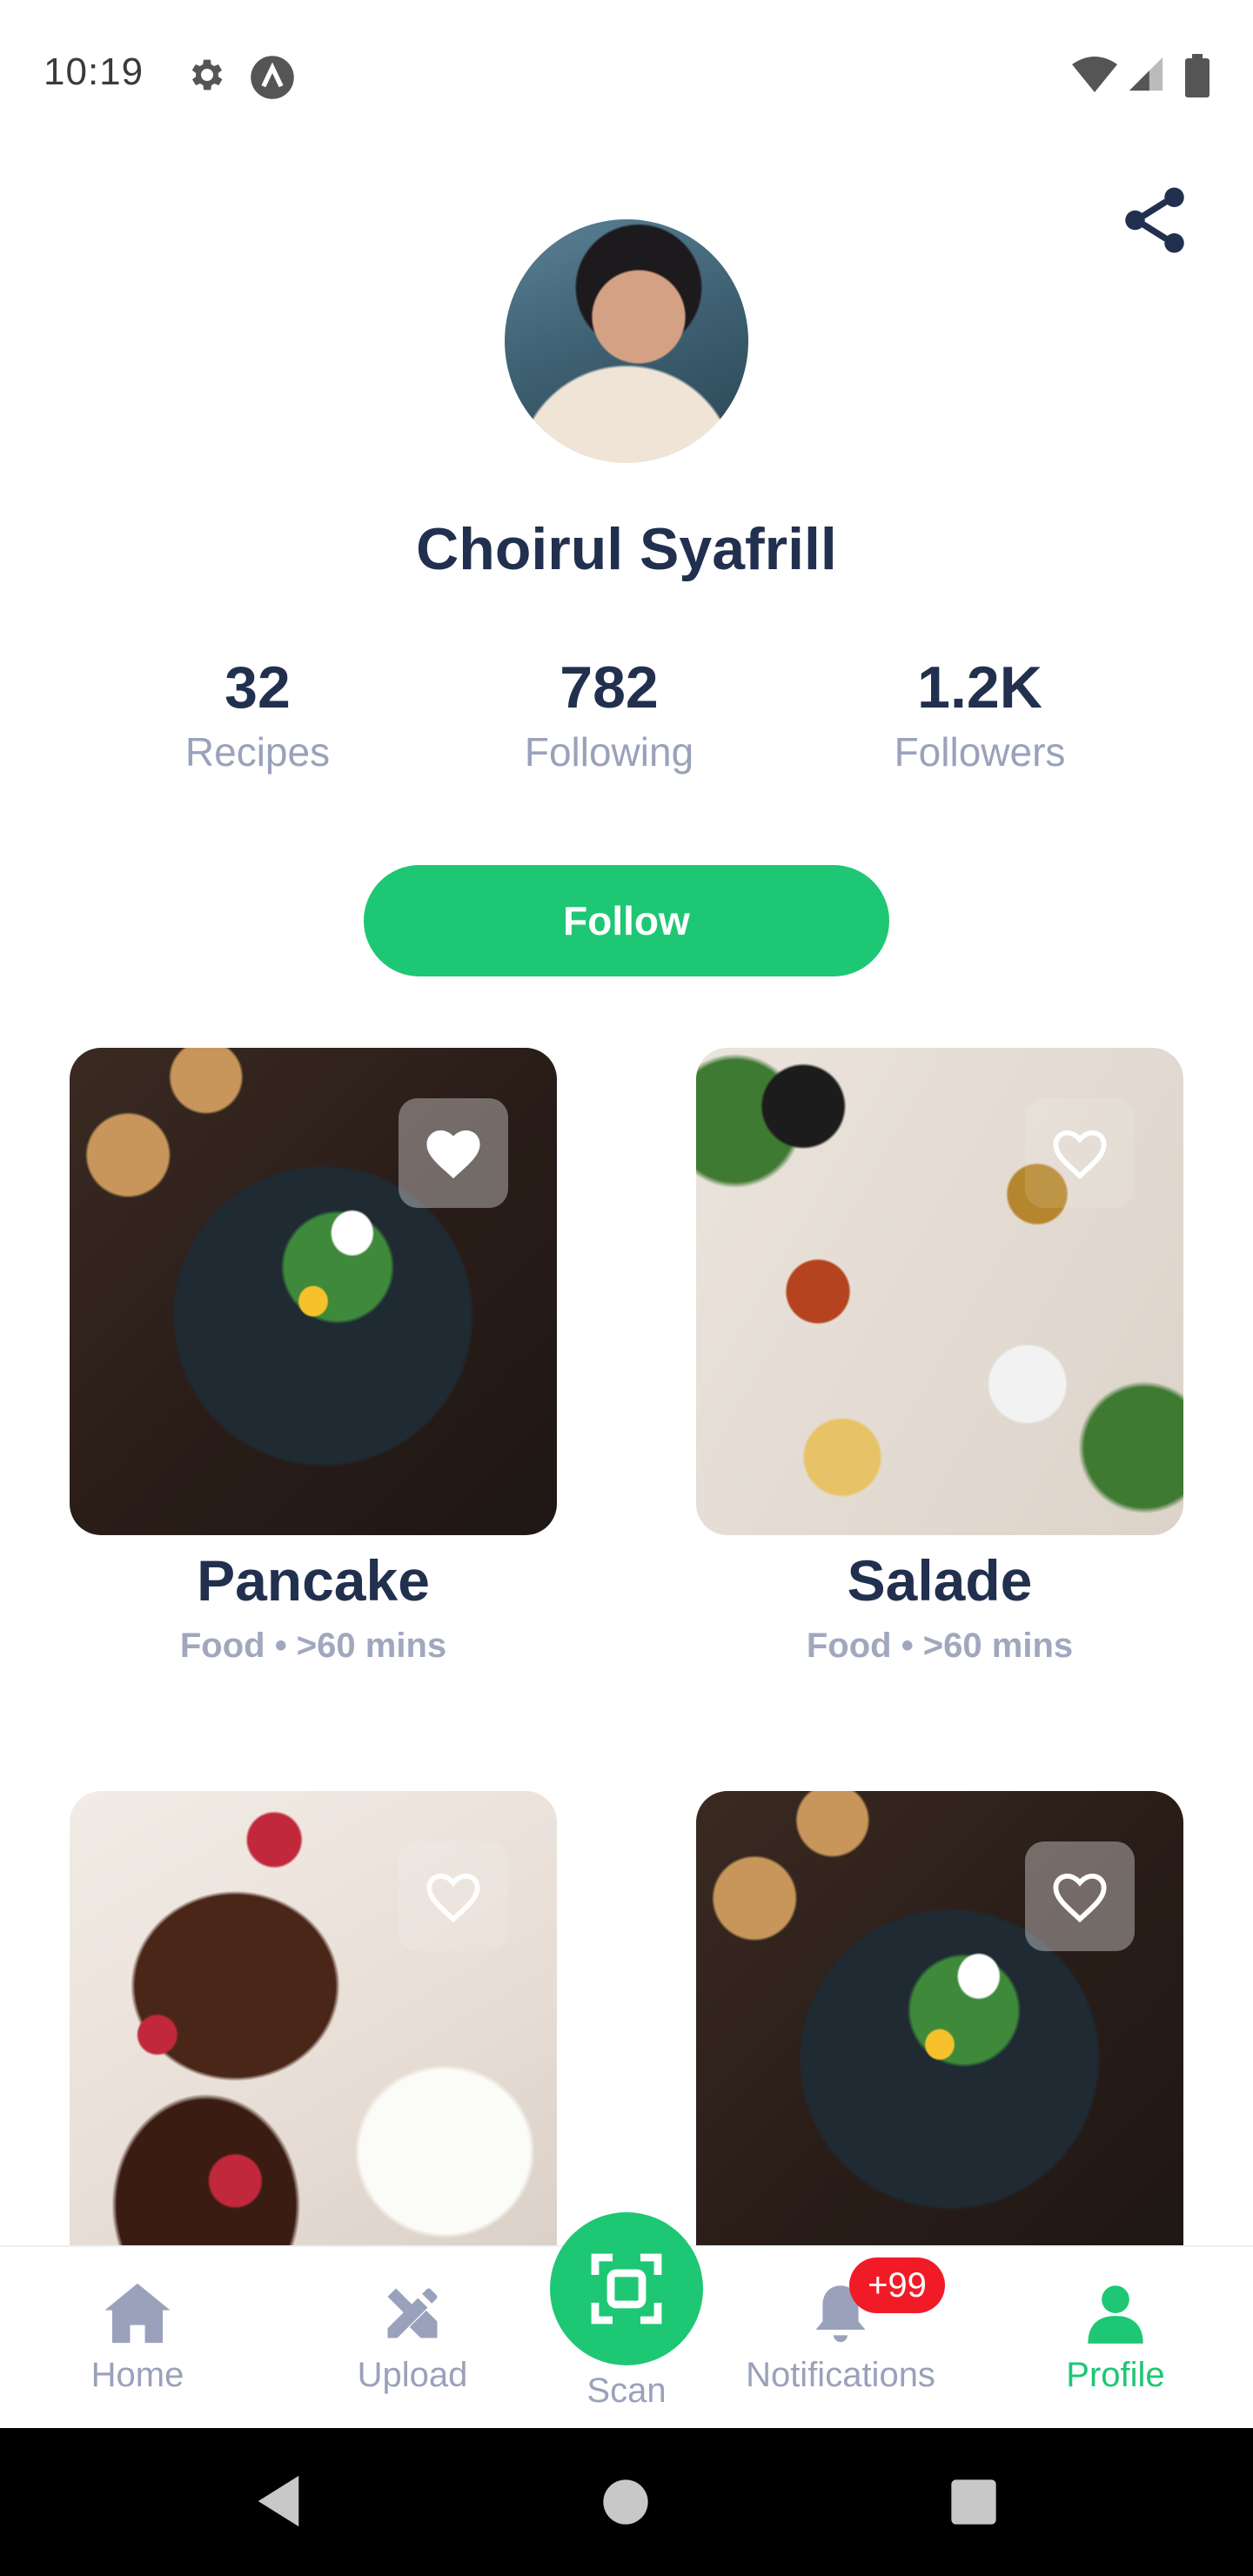 This screenshot has height=2576, width=1253. I want to click on nav-label: Home, so click(137, 2375).